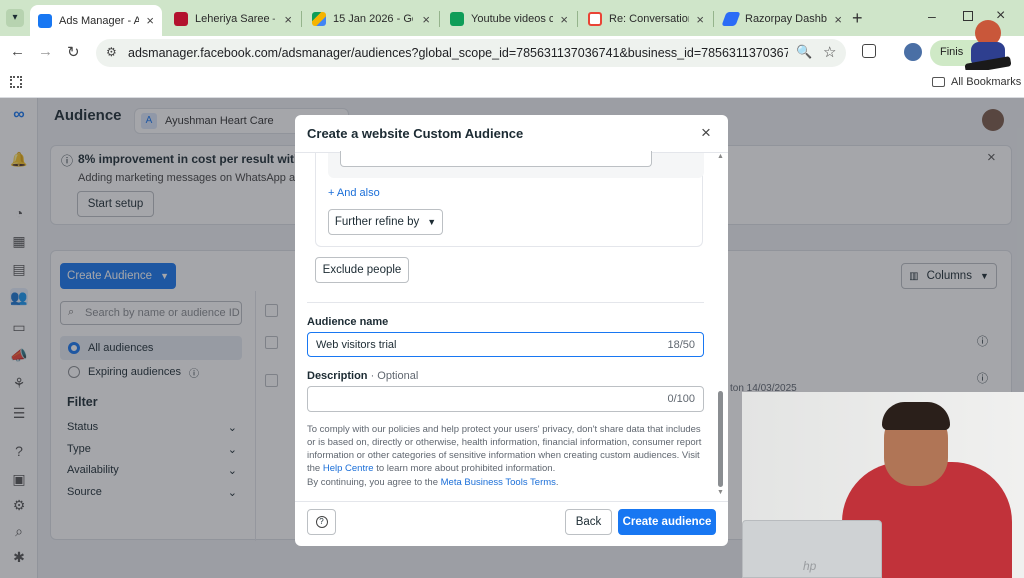 The width and height of the screenshot is (1024, 578). I want to click on meta-terms-link: Meta Business Tools Terms, so click(498, 482).